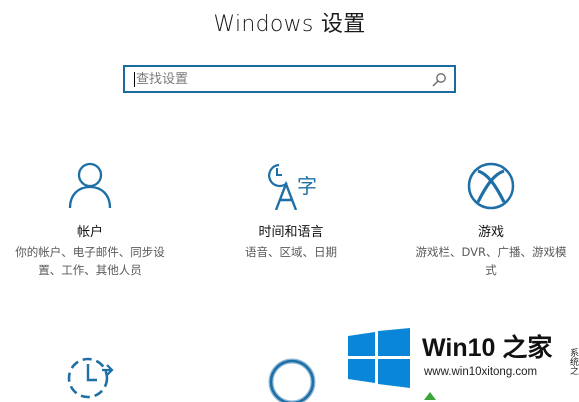  Describe the element at coordinates (291, 232) in the screenshot. I see `tile-title: 时间和语言` at that location.